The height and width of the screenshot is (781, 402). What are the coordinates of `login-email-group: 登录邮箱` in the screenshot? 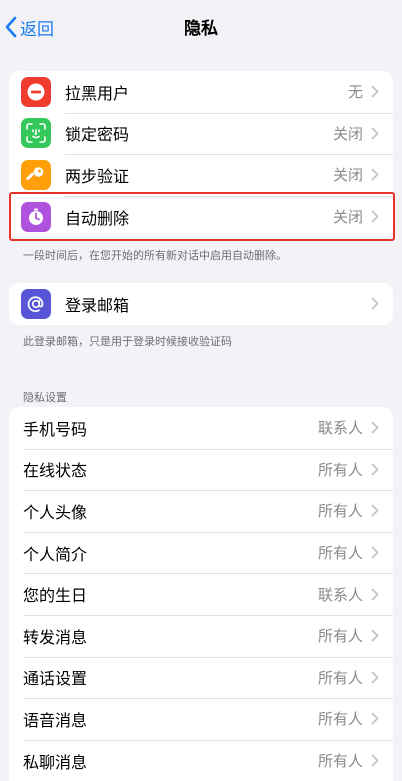 It's located at (201, 304).